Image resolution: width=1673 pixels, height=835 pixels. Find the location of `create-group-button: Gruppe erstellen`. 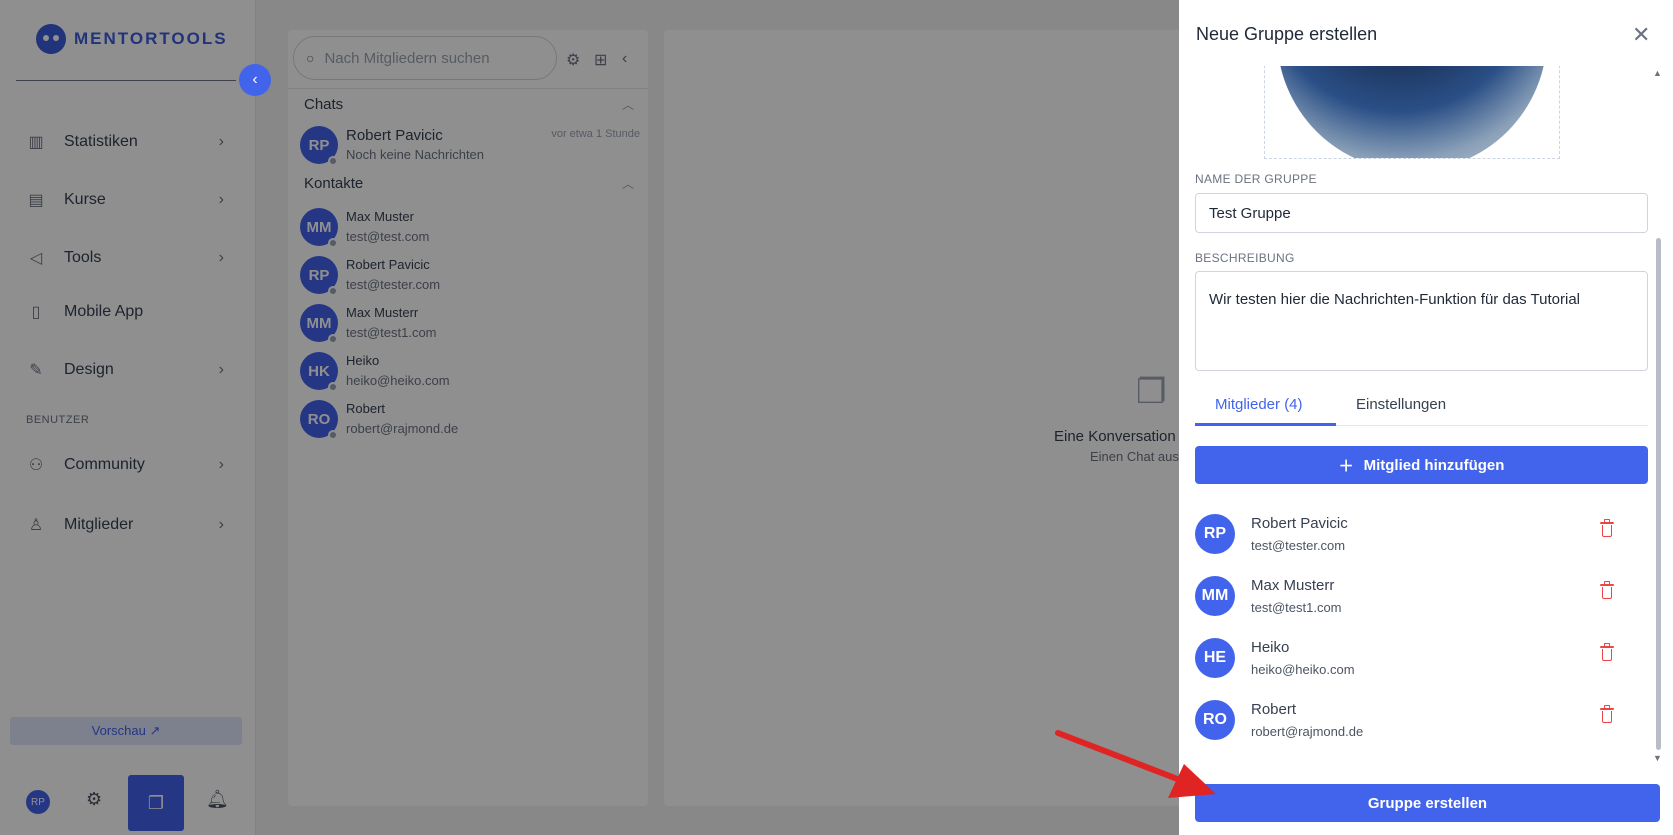

create-group-button: Gruppe erstellen is located at coordinates (1427, 803).